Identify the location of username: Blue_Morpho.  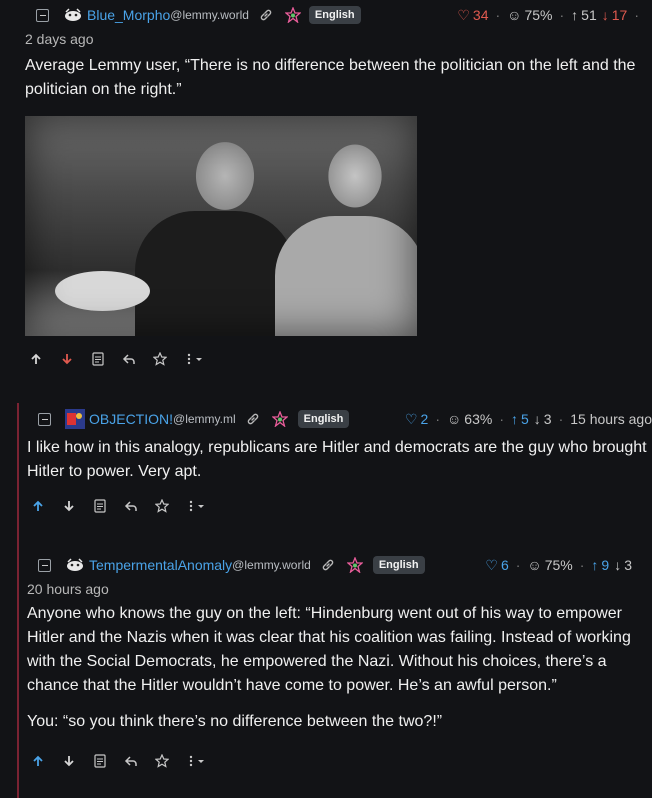
(128, 15).